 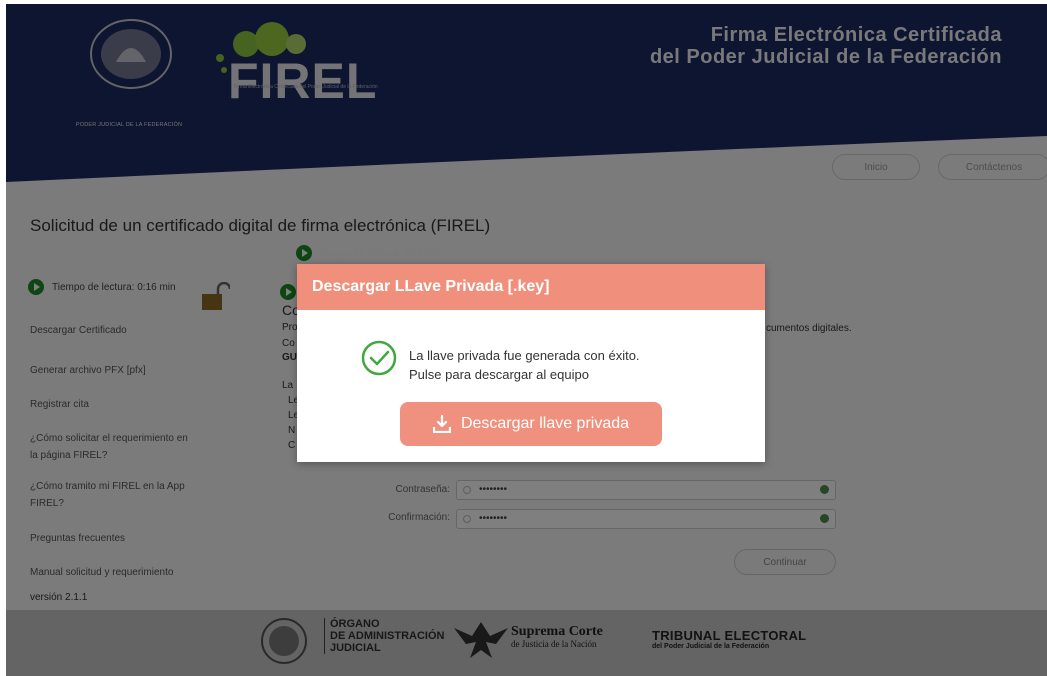 I want to click on modal-message-line2: Pulse para descargar al equipo, so click(x=499, y=374).